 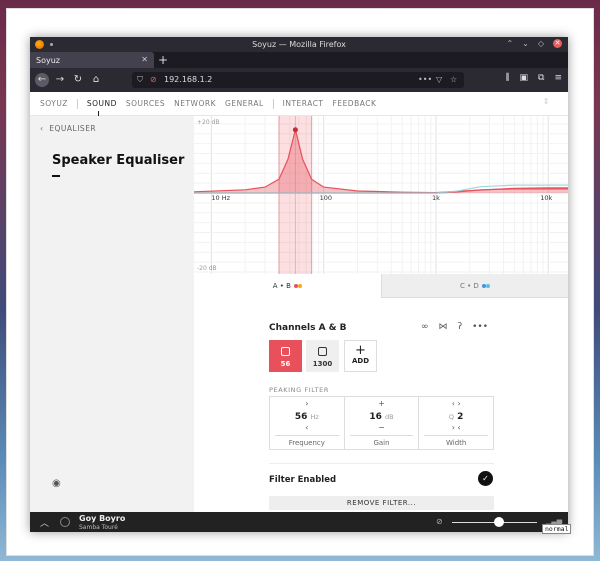 What do you see at coordinates (285, 364) in the screenshot?
I see `filter-label: 56` at bounding box center [285, 364].